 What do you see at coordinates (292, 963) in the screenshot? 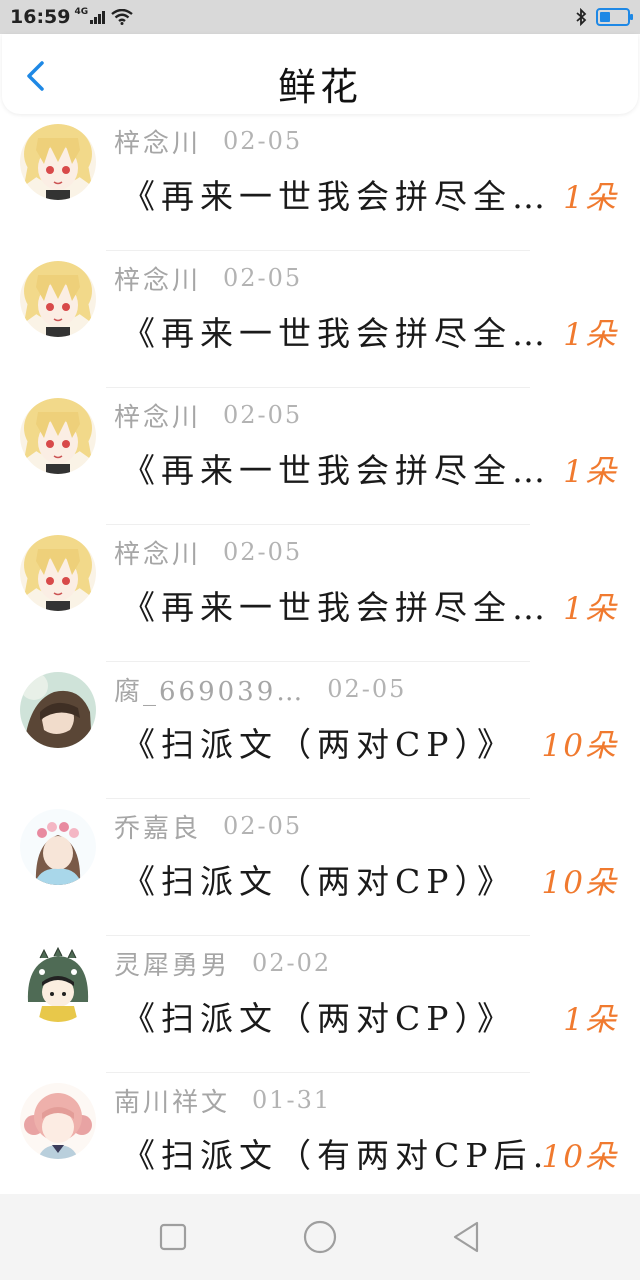
I see `record-date: 02-02` at bounding box center [292, 963].